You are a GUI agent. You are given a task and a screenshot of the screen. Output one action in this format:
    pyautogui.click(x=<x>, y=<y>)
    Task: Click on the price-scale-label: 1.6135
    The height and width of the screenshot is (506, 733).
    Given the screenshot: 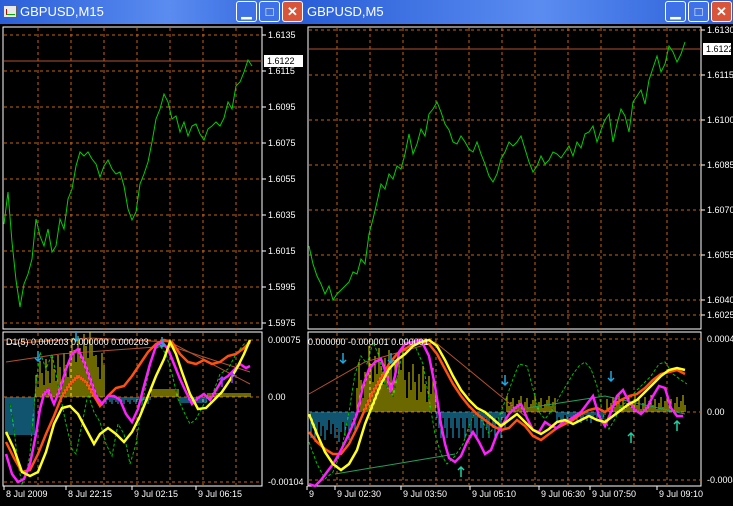 What is the action you would take?
    pyautogui.click(x=282, y=35)
    